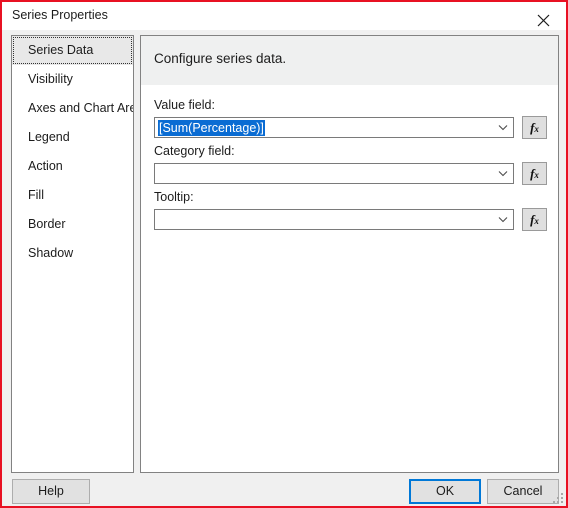 The height and width of the screenshot is (508, 568). Describe the element at coordinates (334, 173) in the screenshot. I see `category-field-input` at that location.